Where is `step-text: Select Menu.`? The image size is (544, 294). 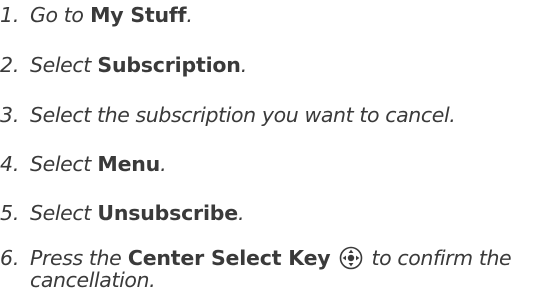
step-text: Select Menu. is located at coordinates (98, 164).